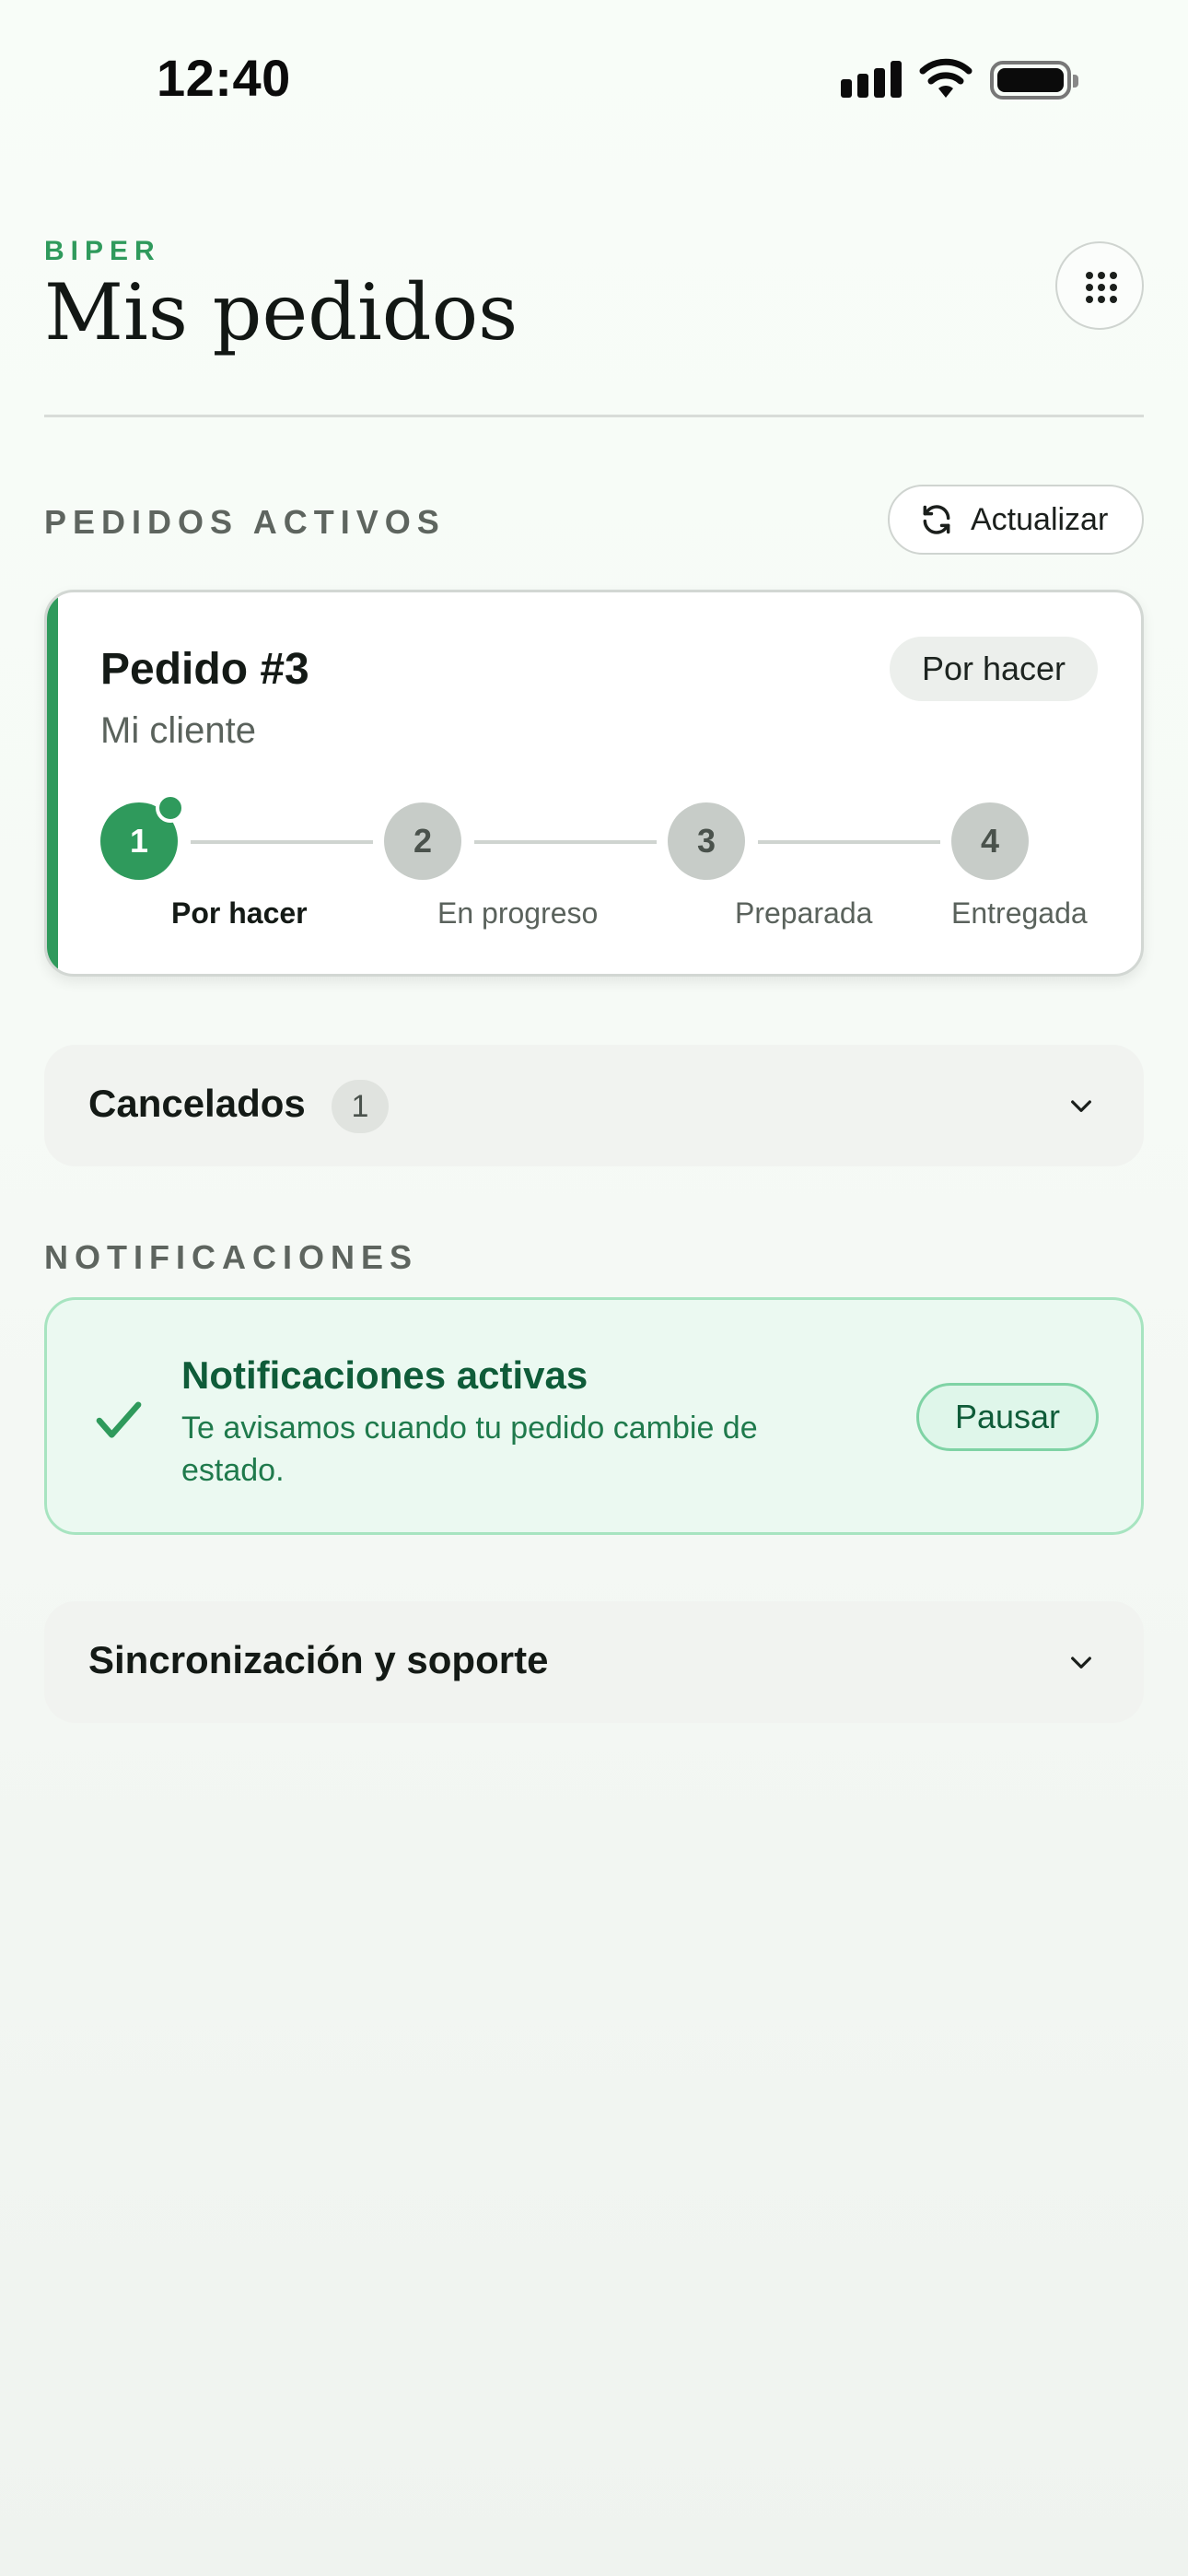 The width and height of the screenshot is (1188, 2576). I want to click on step-2-circle: 2, so click(422, 841).